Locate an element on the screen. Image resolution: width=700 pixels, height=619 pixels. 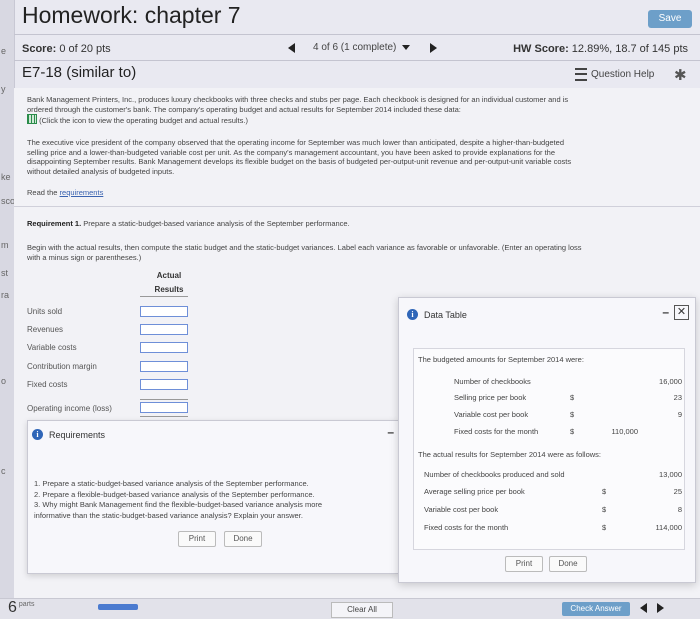
question-help-button: Question Help is located at coordinates (614, 74).